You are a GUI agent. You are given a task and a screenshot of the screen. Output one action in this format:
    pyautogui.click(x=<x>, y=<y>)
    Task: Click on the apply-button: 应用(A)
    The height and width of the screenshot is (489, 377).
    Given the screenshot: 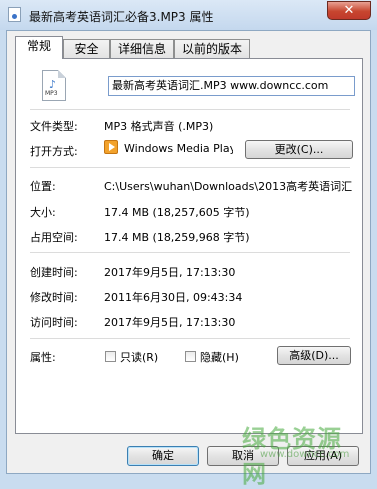 What is the action you would take?
    pyautogui.click(x=323, y=456)
    